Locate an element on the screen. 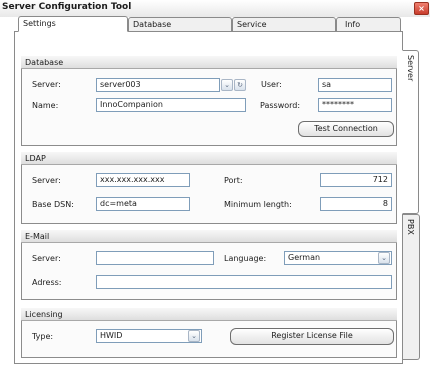  ldap-minlength-field: 8 is located at coordinates (356, 204).